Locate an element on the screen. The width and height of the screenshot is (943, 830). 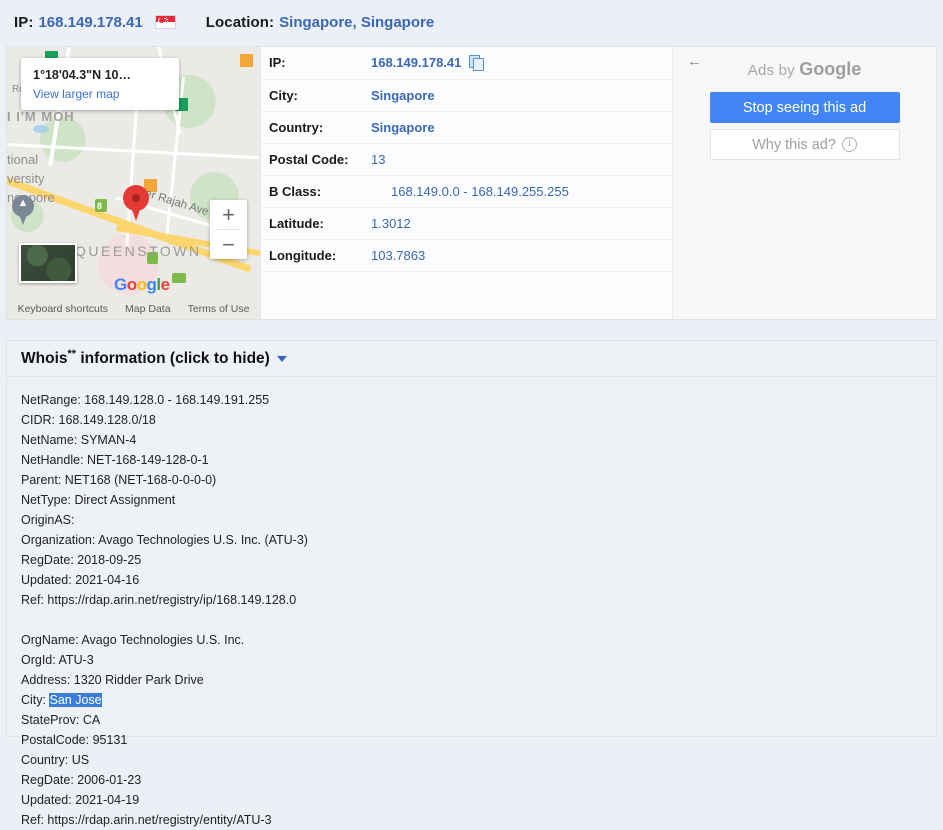
table-row: B Class: 168.149.0.0 - 168.149.255.255 is located at coordinates (466, 191).